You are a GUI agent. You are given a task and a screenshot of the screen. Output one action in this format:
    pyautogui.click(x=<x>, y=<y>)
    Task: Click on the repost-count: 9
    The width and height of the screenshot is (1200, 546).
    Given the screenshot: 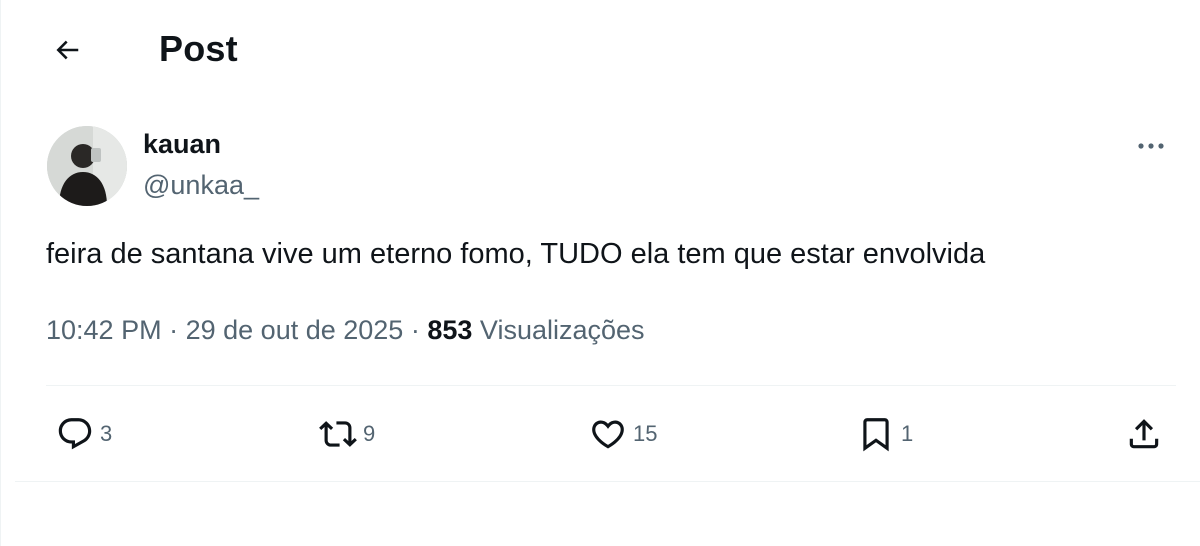 What is the action you would take?
    pyautogui.click(x=369, y=433)
    